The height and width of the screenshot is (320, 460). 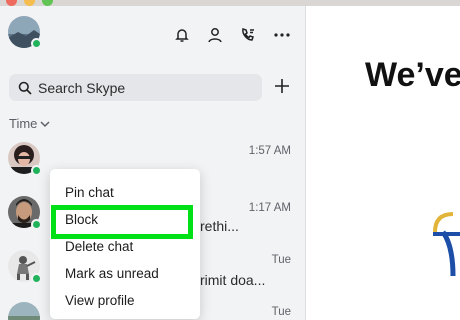 What do you see at coordinates (82, 88) in the screenshot?
I see `search-placeholder: Search Skype` at bounding box center [82, 88].